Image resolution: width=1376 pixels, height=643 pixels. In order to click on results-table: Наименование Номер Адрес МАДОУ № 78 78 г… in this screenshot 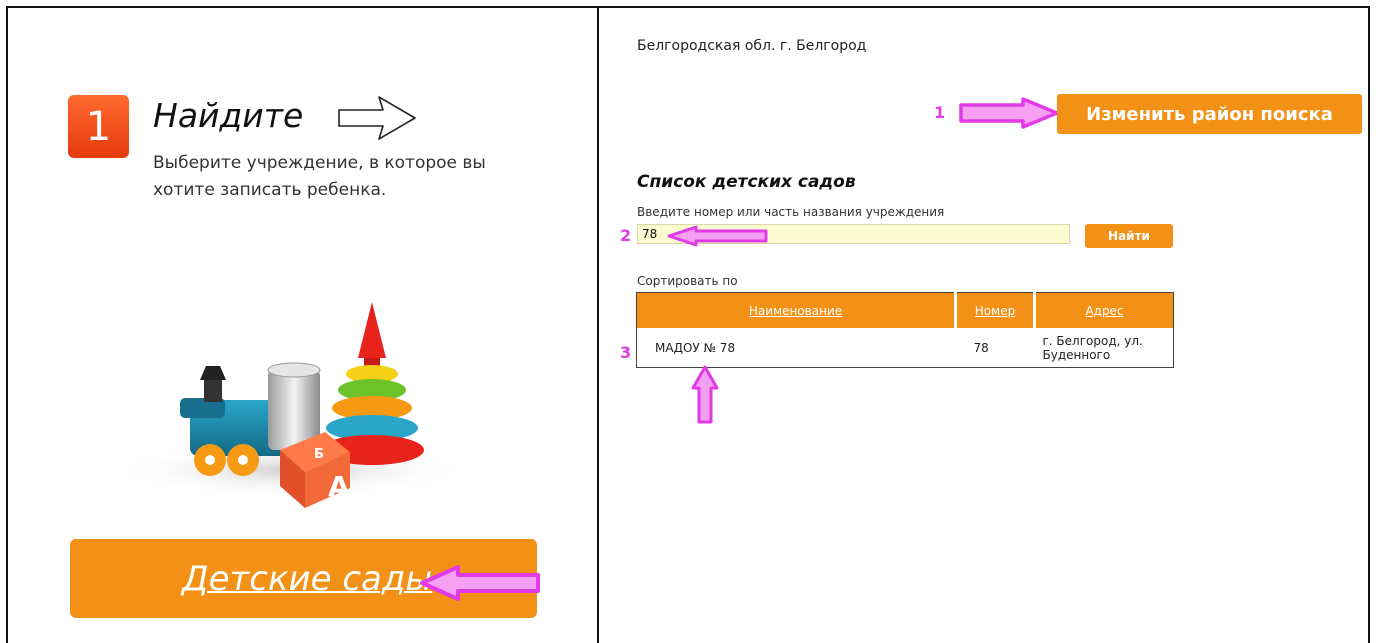, I will do `click(905, 330)`.